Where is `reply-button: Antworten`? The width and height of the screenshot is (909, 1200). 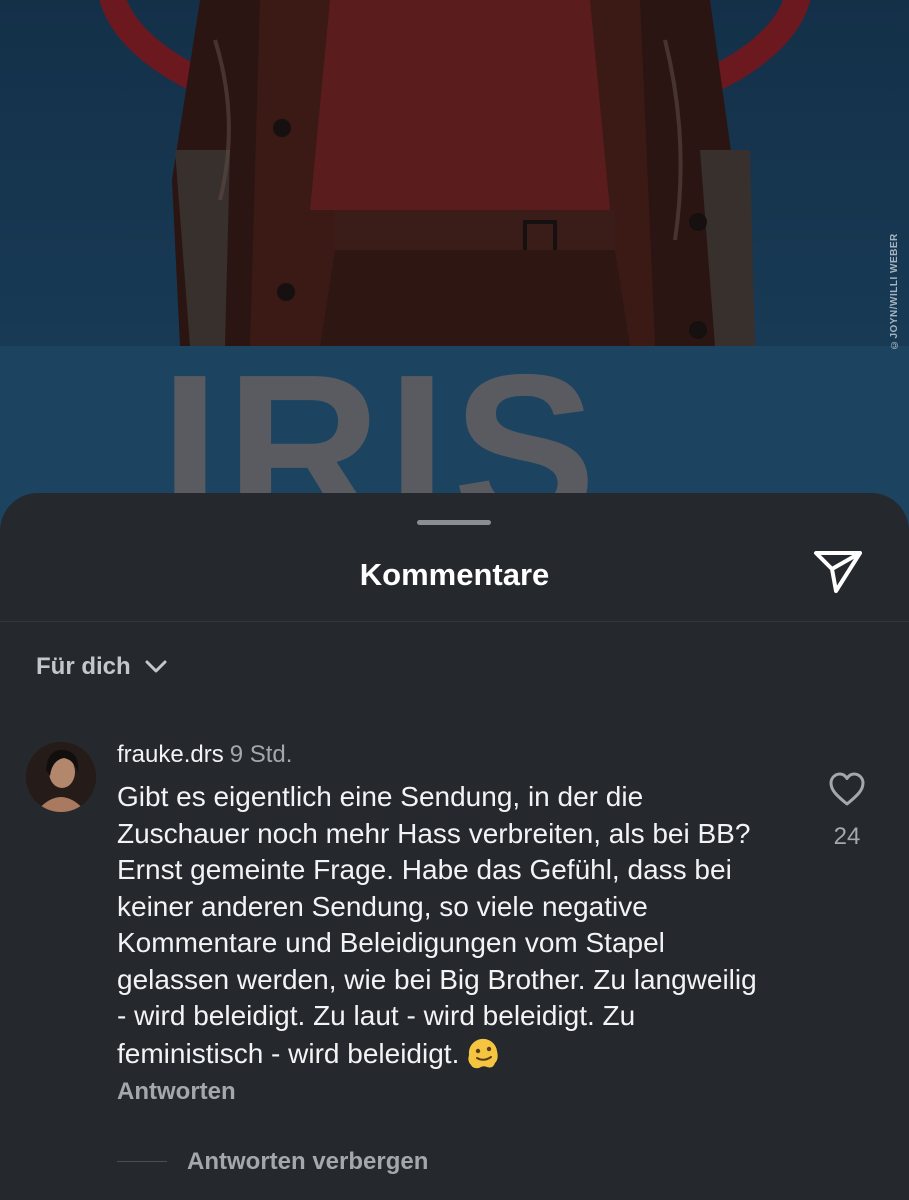
reply-button: Antworten is located at coordinates (176, 1092).